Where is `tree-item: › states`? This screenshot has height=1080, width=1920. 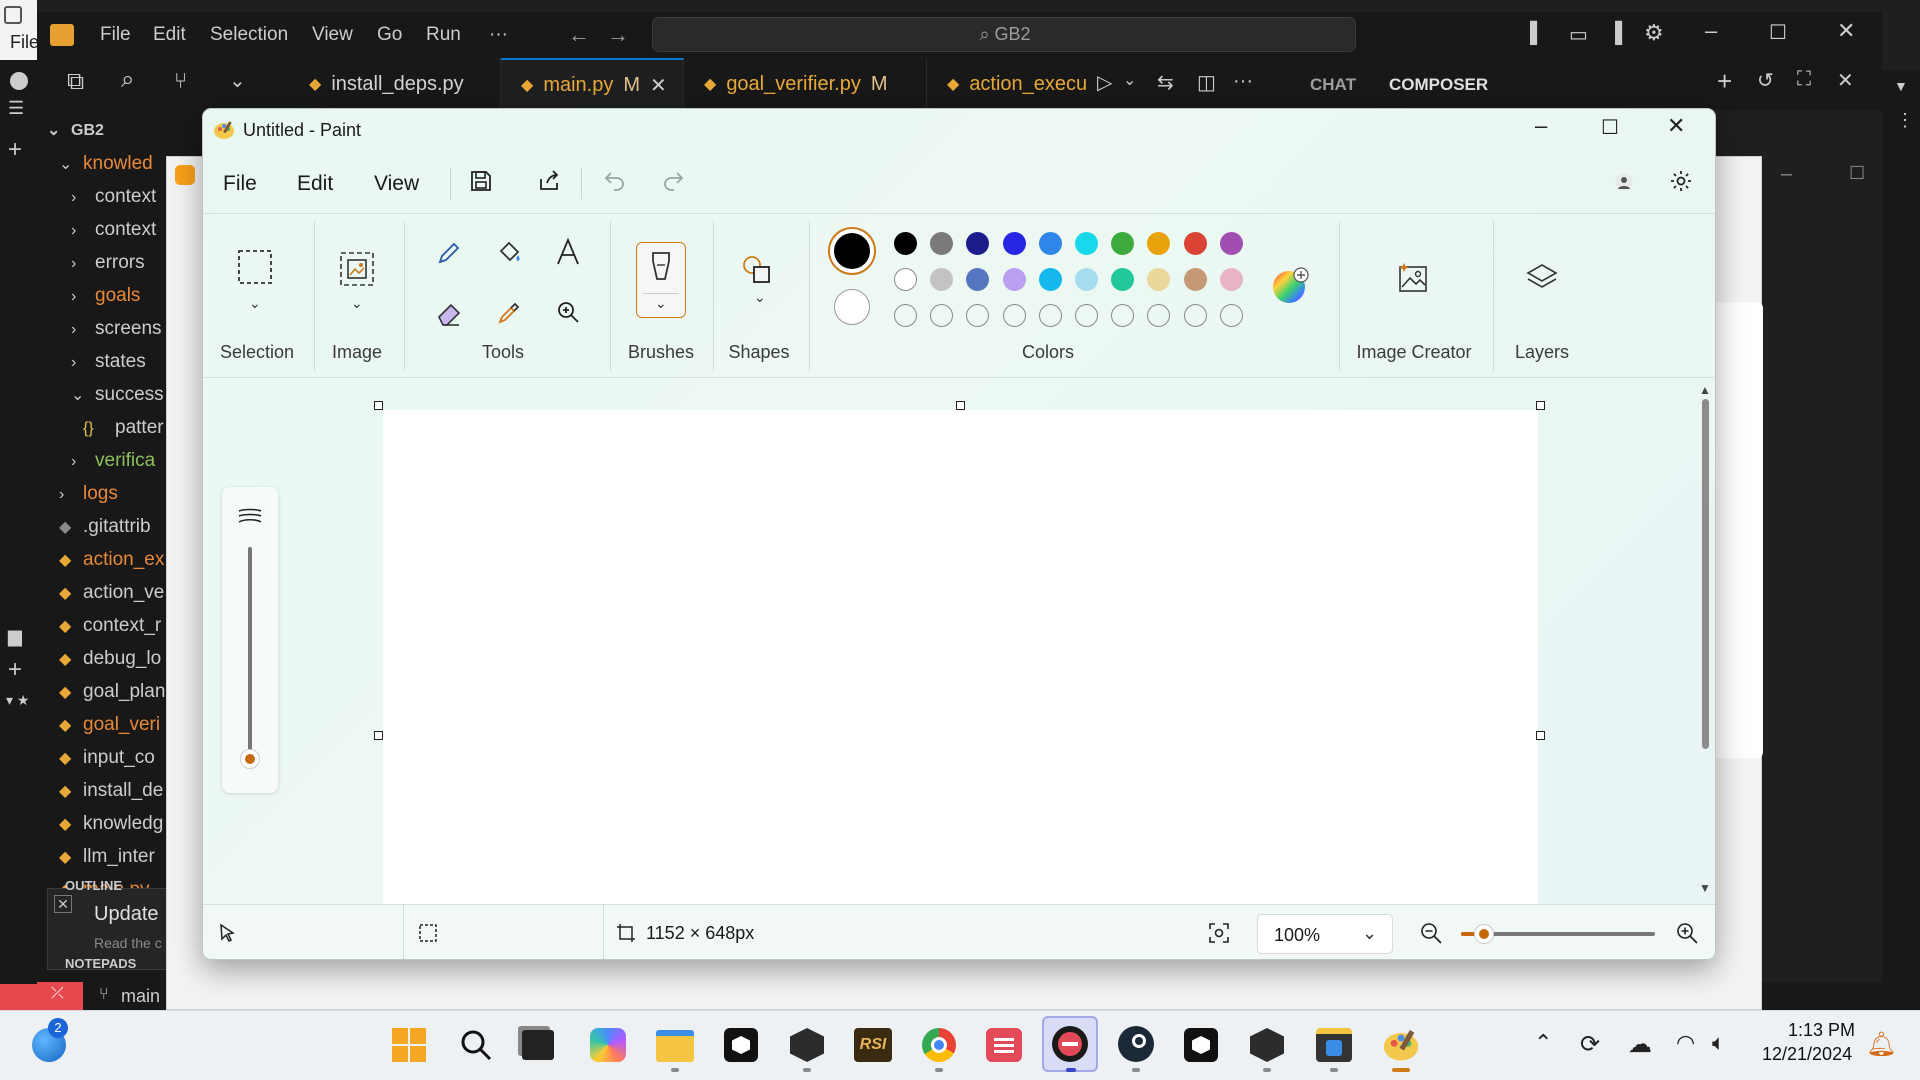
tree-item: › states is located at coordinates (108, 362).